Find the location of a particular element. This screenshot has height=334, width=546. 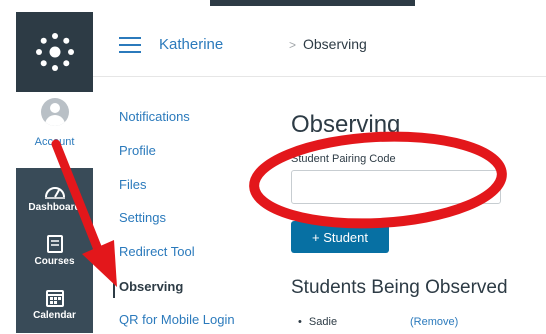

account-nav-redirect-tool: Redirect Tool is located at coordinates (157, 251).